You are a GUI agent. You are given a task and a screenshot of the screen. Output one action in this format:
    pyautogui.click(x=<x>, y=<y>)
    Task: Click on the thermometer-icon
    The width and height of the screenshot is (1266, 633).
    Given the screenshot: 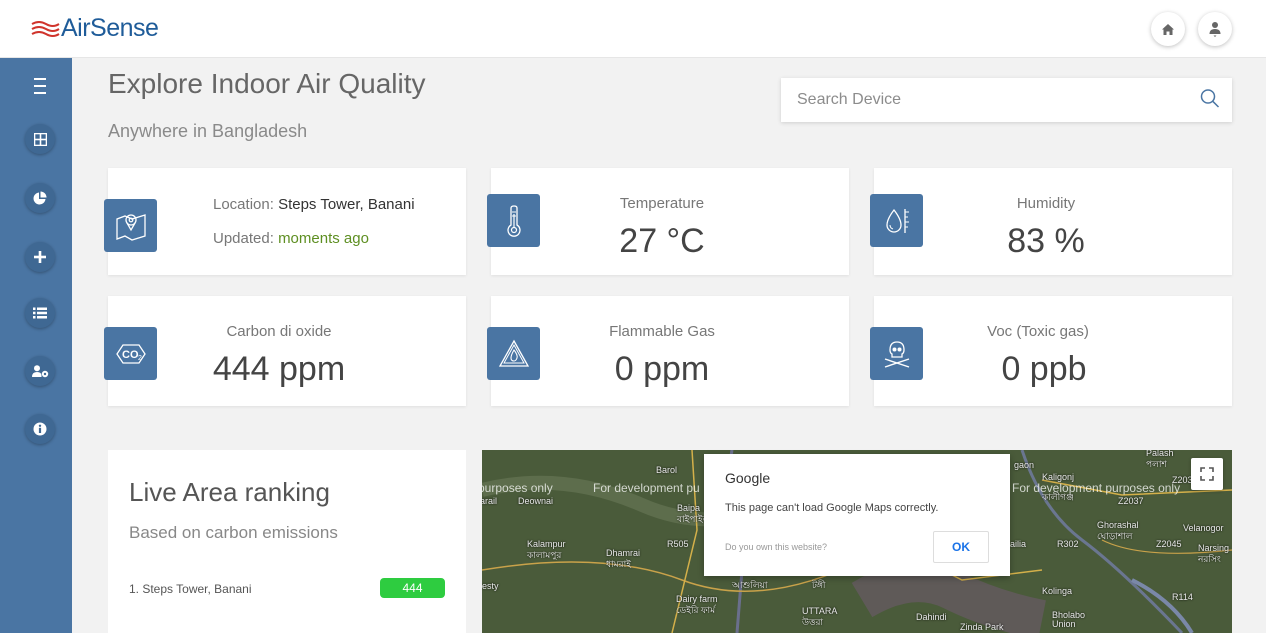 What is the action you would take?
    pyautogui.click(x=513, y=220)
    